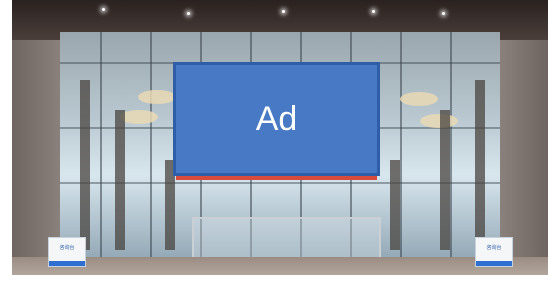 The width and height of the screenshot is (555, 285). Describe the element at coordinates (494, 248) in the screenshot. I see `info-sign-right-text: 咨询台` at that location.